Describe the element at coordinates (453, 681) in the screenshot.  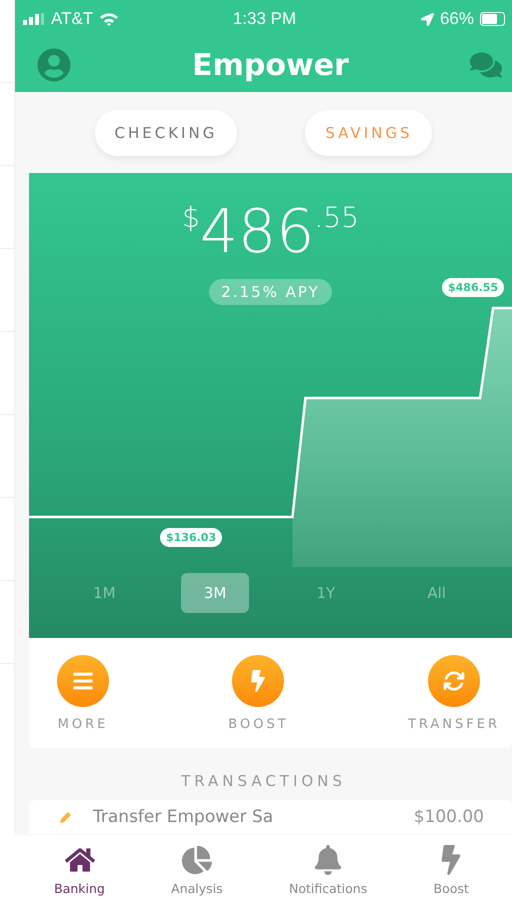
I see `transfer-arrows-icon` at that location.